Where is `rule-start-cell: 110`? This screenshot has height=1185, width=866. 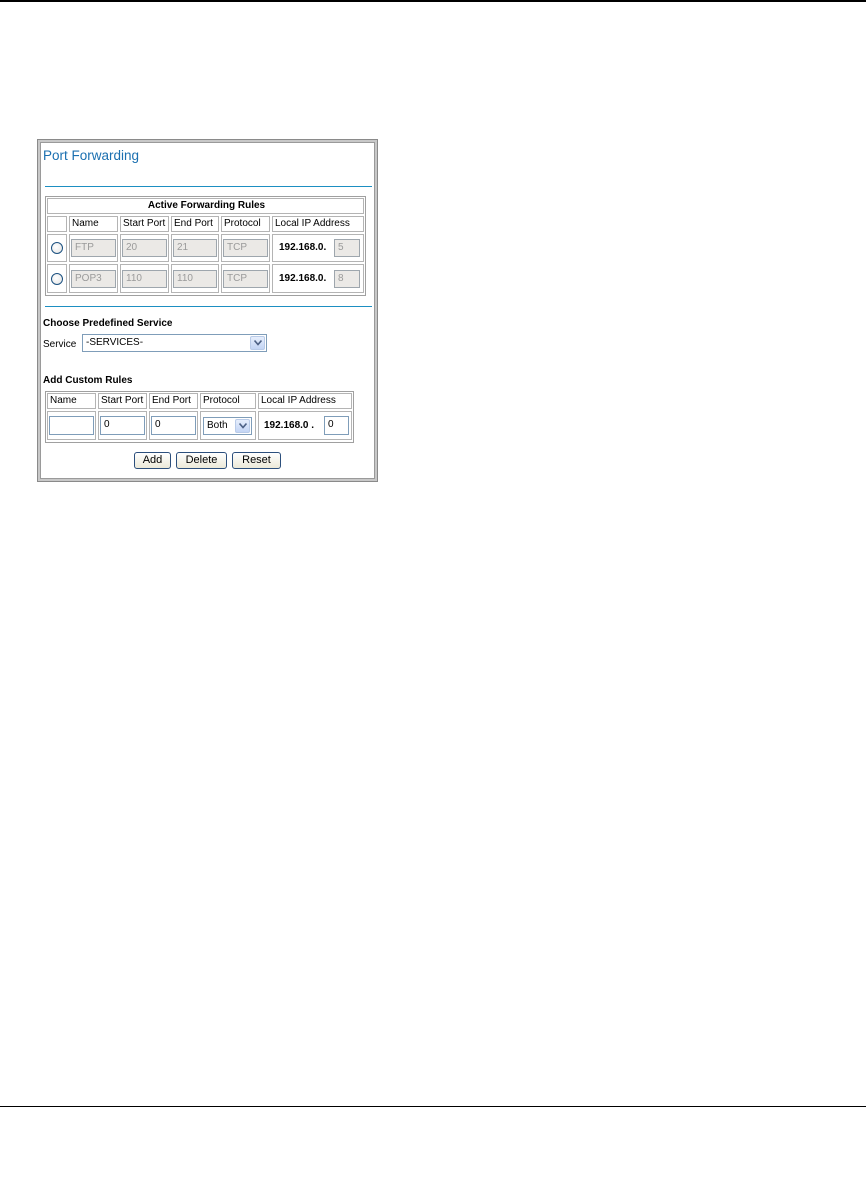
rule-start-cell: 110 is located at coordinates (144, 278).